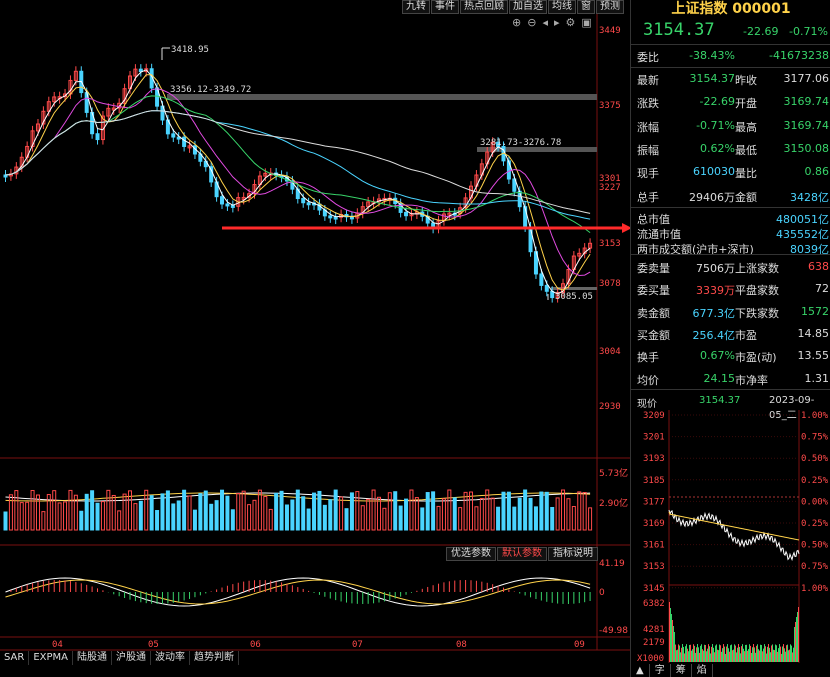 Image resolution: width=830 pixels, height=677 pixels. What do you see at coordinates (681, 670) in the screenshot?
I see `panel-tab-chips: 筹` at bounding box center [681, 670].